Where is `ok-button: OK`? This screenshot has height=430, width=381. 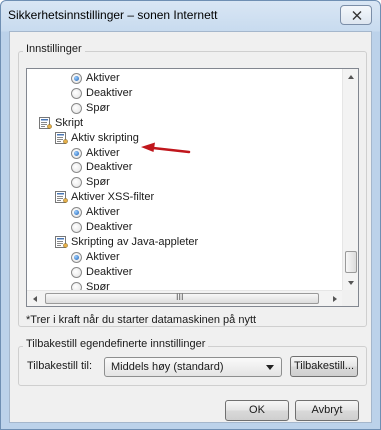
ok-button: OK is located at coordinates (257, 410).